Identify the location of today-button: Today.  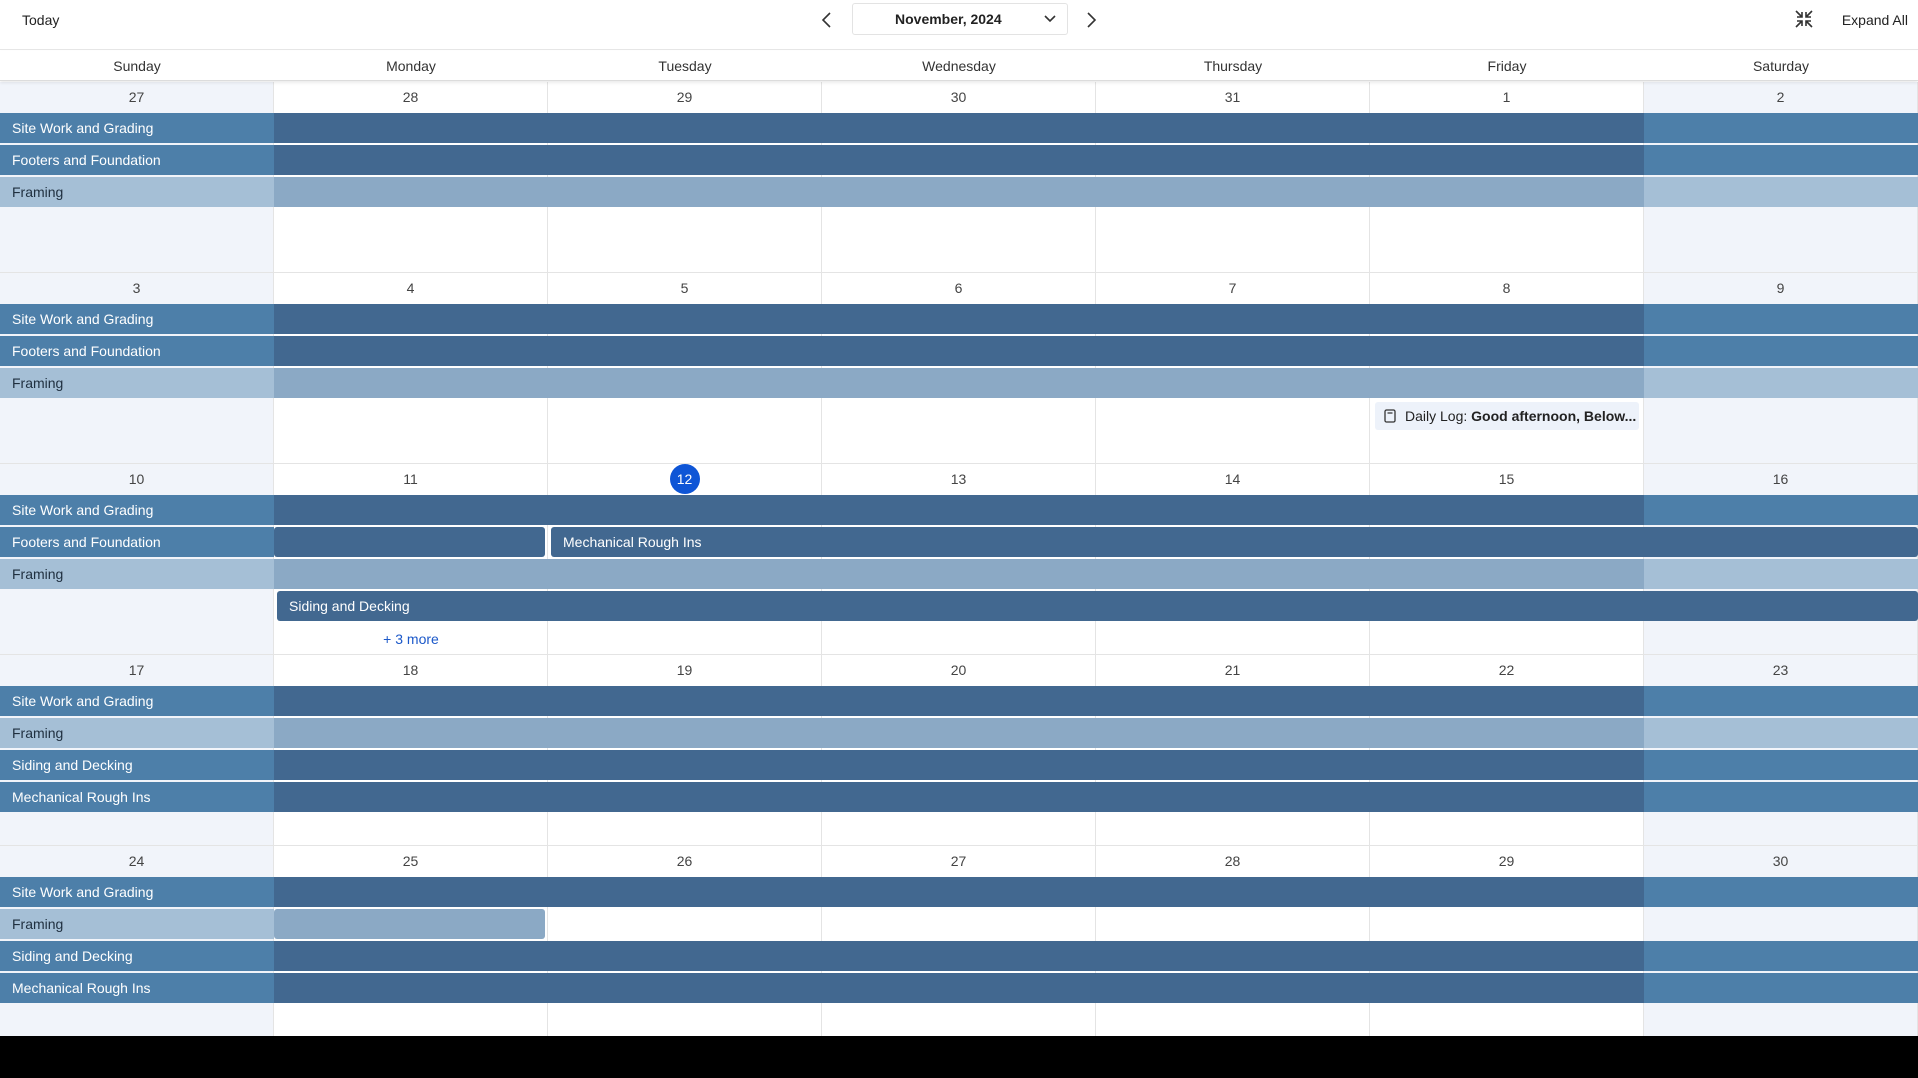
(40, 20).